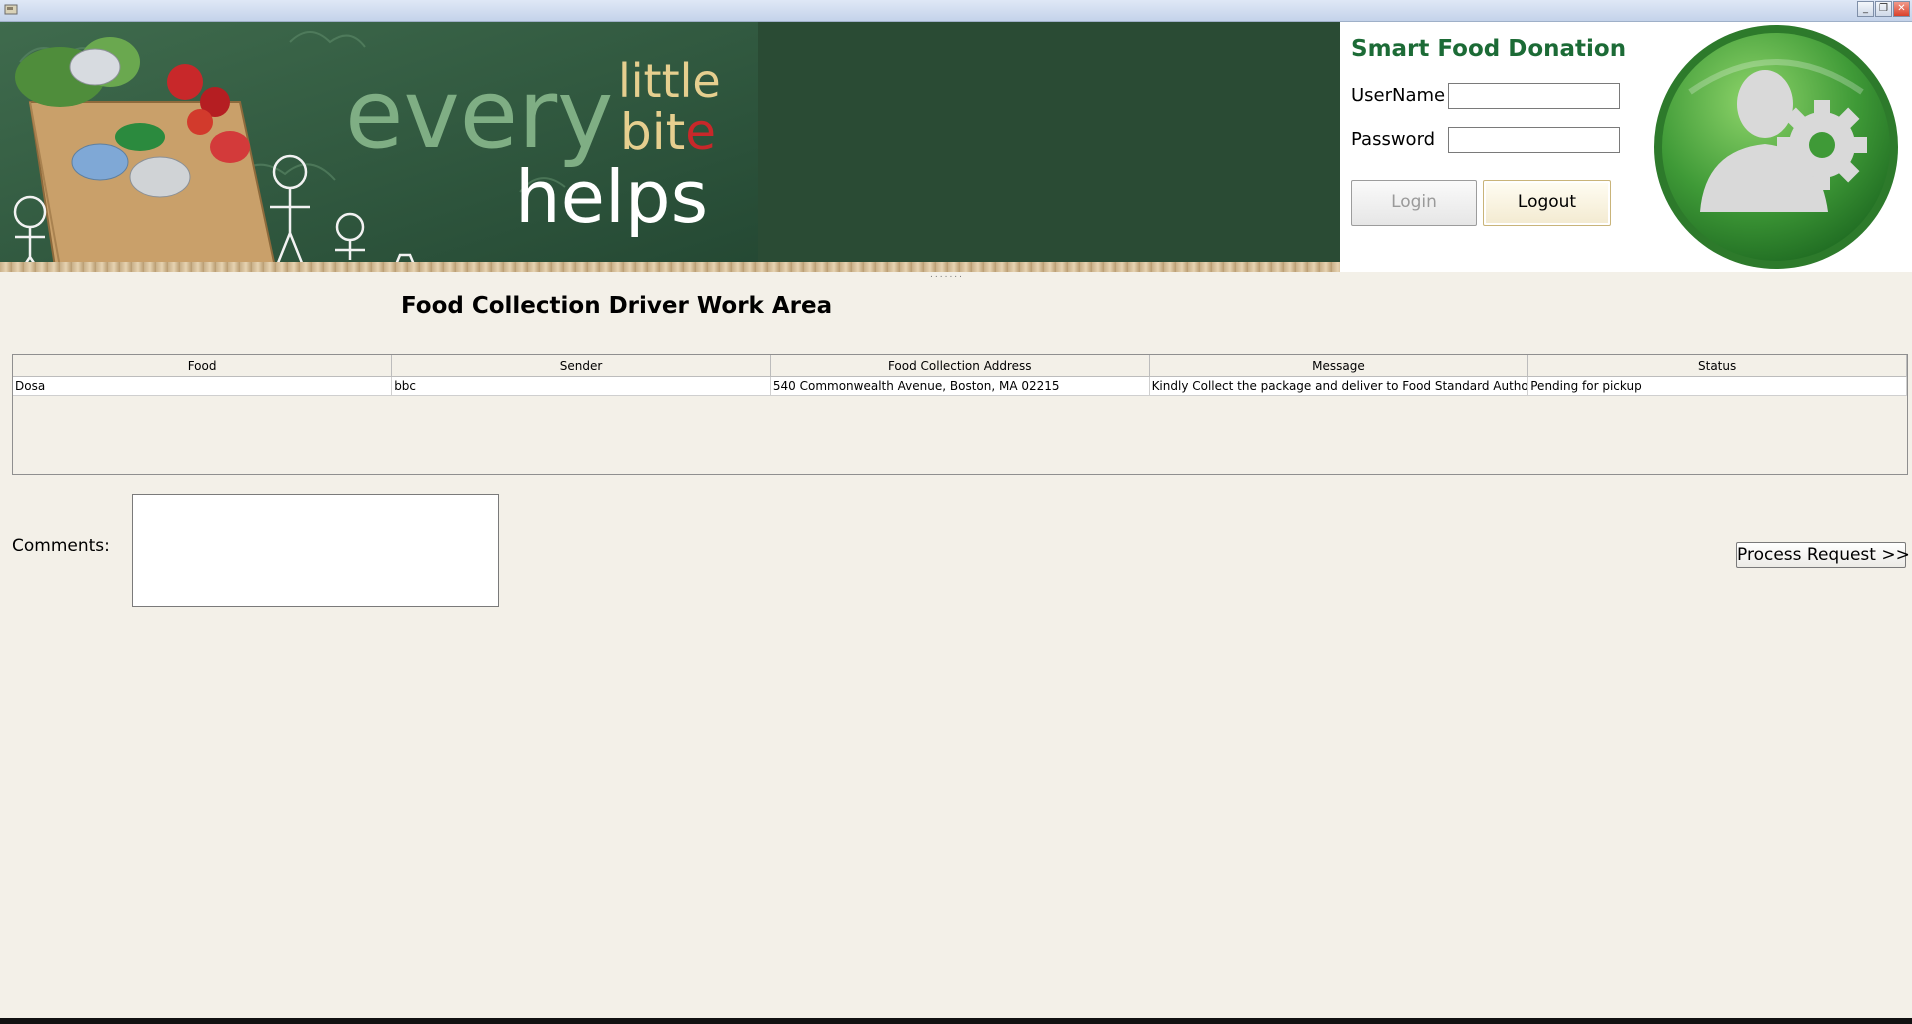 The height and width of the screenshot is (1024, 1912). I want to click on username-input, so click(1534, 96).